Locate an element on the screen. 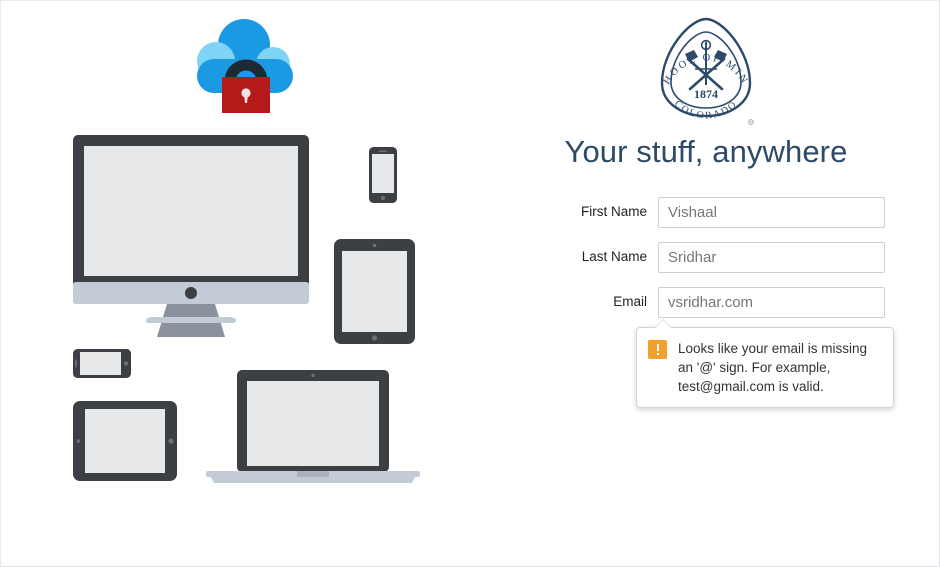  cloud-with-padlock-icon is located at coordinates (245, 66).